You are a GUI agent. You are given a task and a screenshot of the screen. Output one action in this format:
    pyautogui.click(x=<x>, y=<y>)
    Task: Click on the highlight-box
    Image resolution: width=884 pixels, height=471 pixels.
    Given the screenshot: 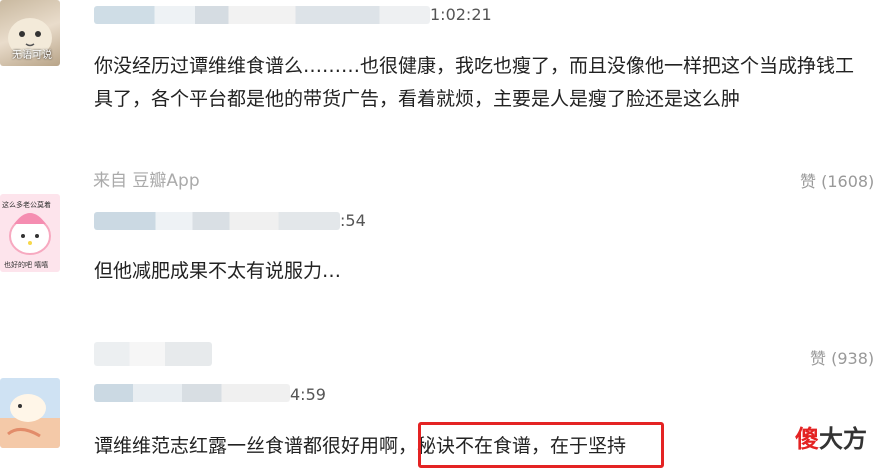 What is the action you would take?
    pyautogui.click(x=541, y=445)
    